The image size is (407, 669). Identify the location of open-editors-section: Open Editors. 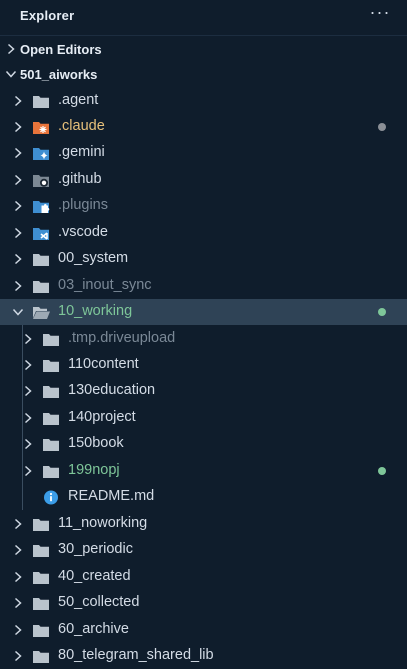
(203, 48).